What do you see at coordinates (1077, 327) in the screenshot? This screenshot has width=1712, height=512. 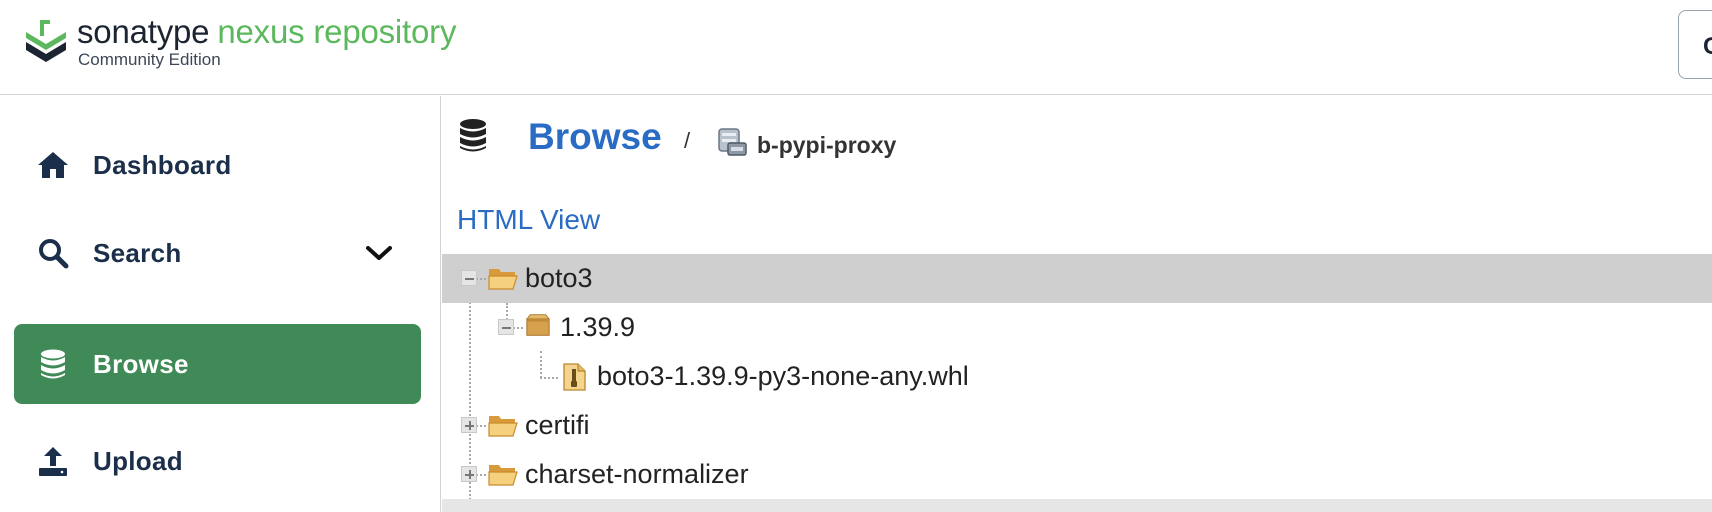 I see `tree-row: 1.39.9` at bounding box center [1077, 327].